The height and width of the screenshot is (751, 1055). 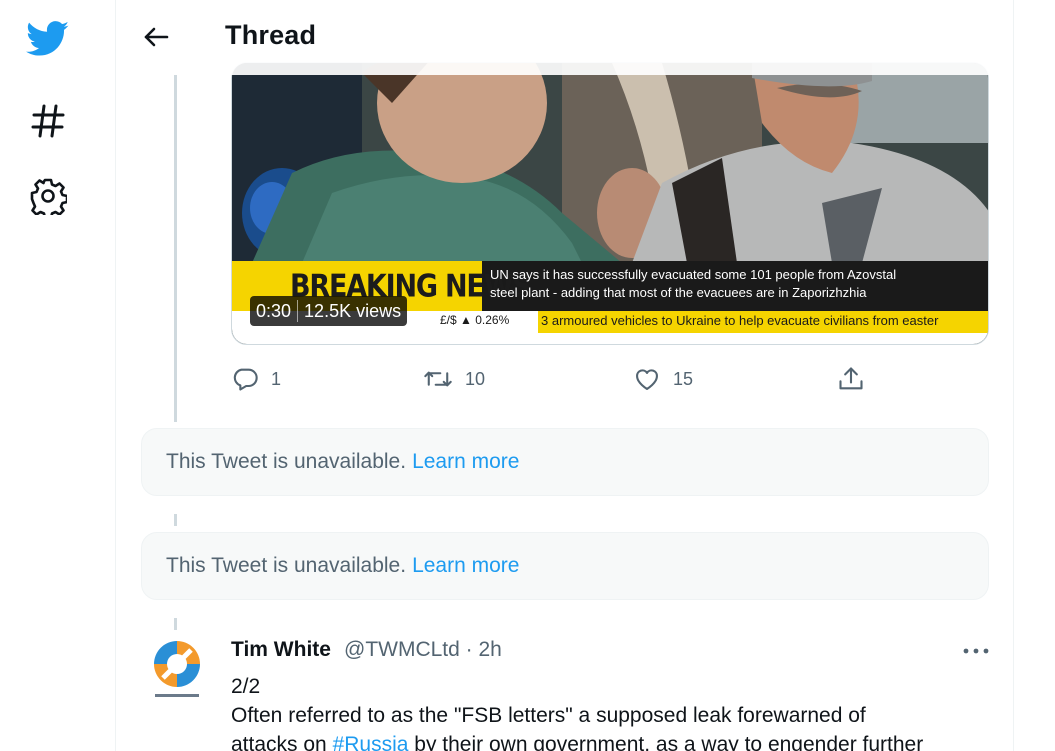 I want to click on reply-button: 1, so click(x=256, y=379).